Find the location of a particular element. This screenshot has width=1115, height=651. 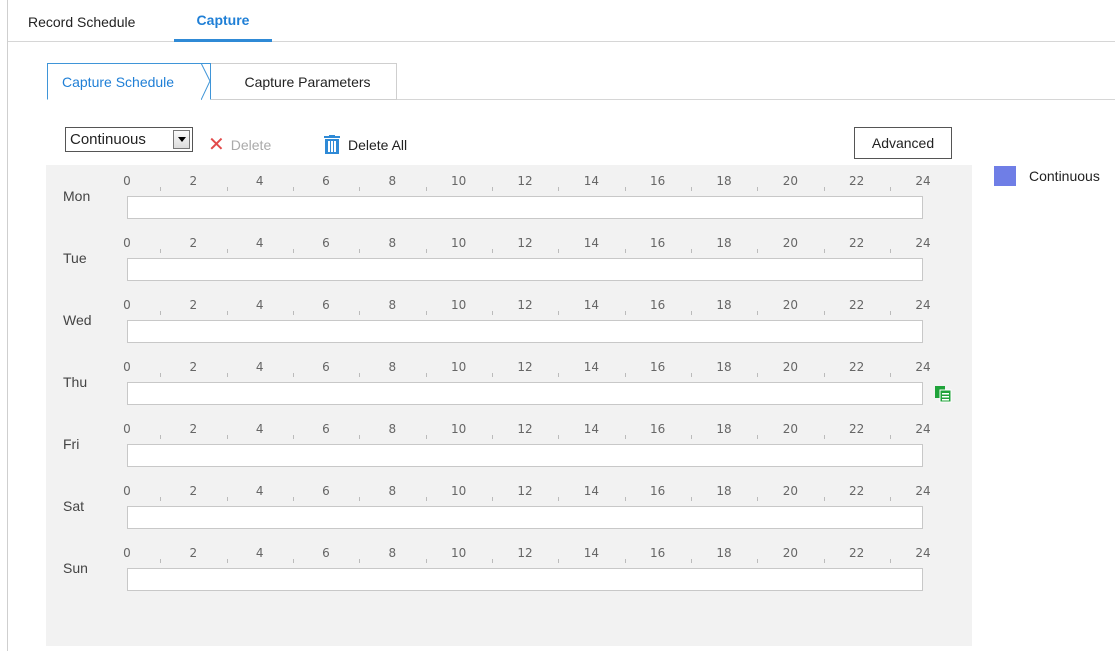

day-row-sun: 0 2 4 6 8 10 12 14 16 18 20 22 24 Sun is located at coordinates (509, 570).